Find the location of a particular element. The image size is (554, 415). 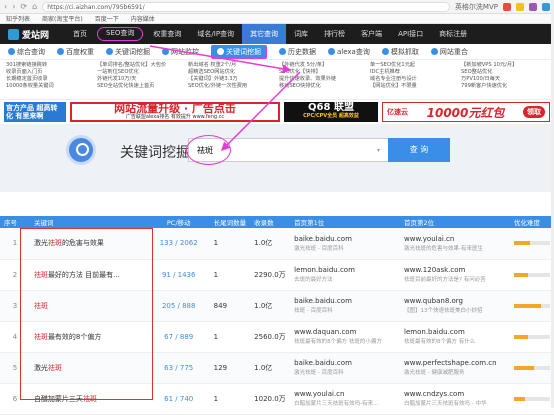

address-bar: https://ci.aizhan.com/795b6591/ is located at coordinates (246, 6).